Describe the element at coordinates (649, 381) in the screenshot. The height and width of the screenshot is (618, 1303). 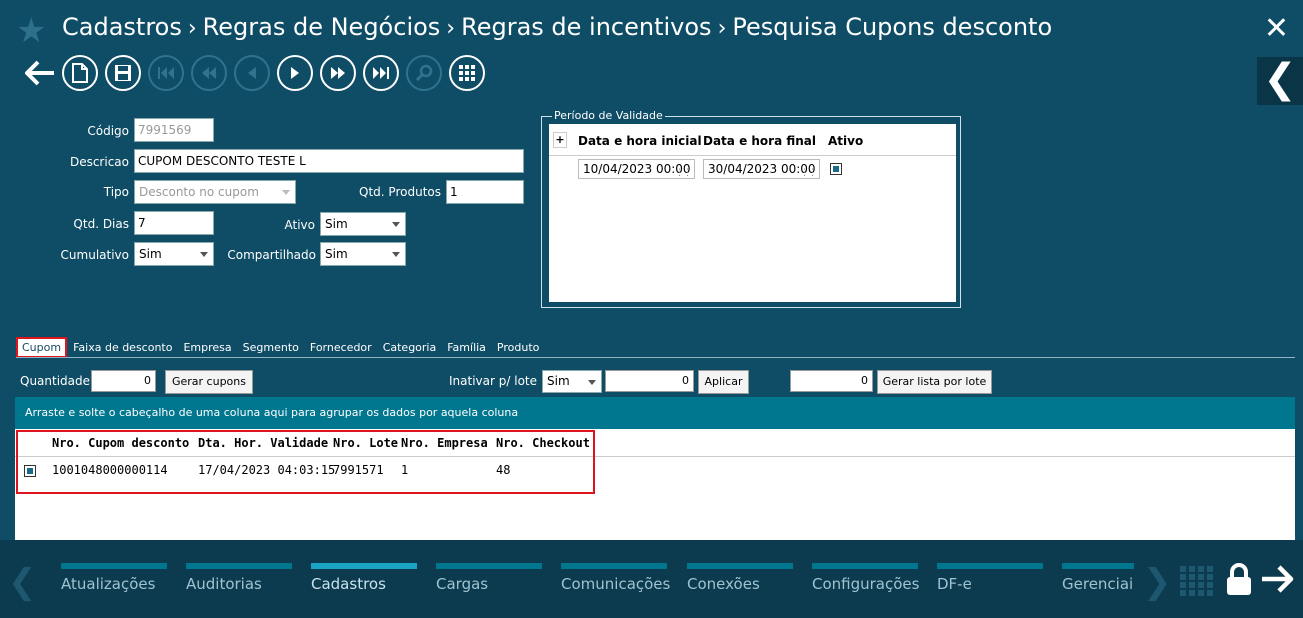
I see `lote-field: 0` at that location.